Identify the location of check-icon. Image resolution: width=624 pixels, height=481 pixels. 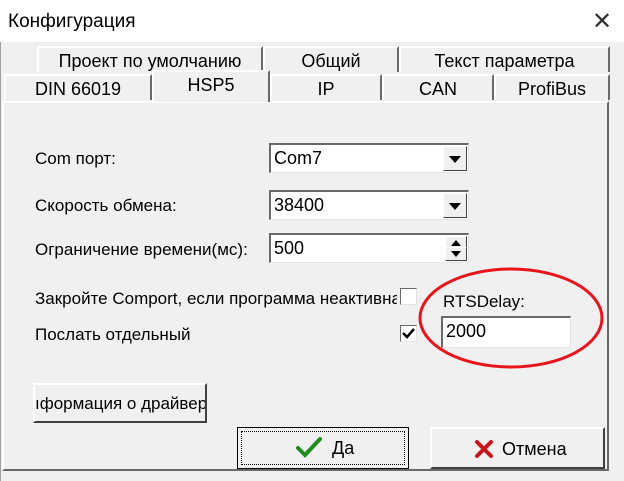
(309, 447).